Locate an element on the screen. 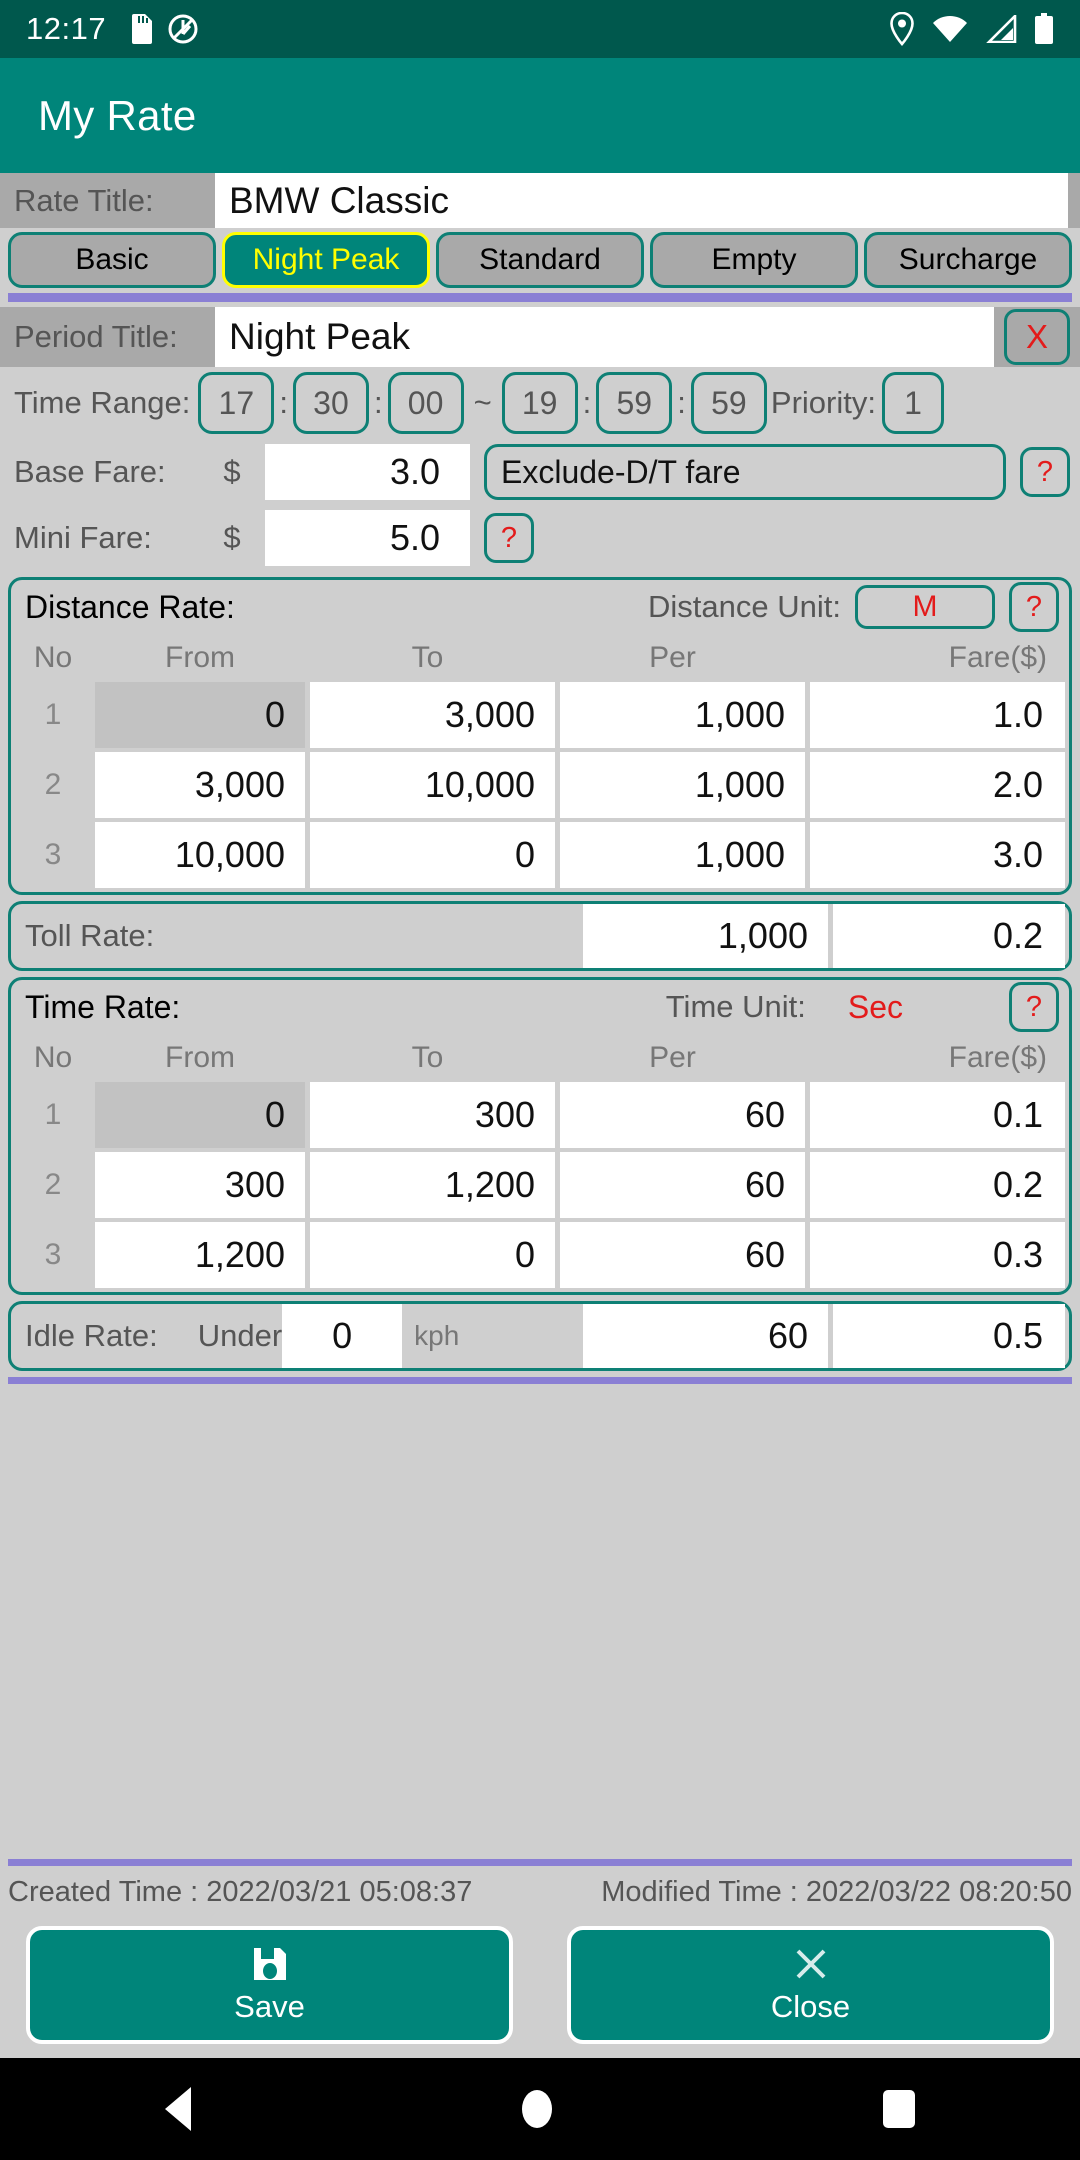 The image size is (1080, 2160). distance-fare-input: 3.0 is located at coordinates (937, 855).